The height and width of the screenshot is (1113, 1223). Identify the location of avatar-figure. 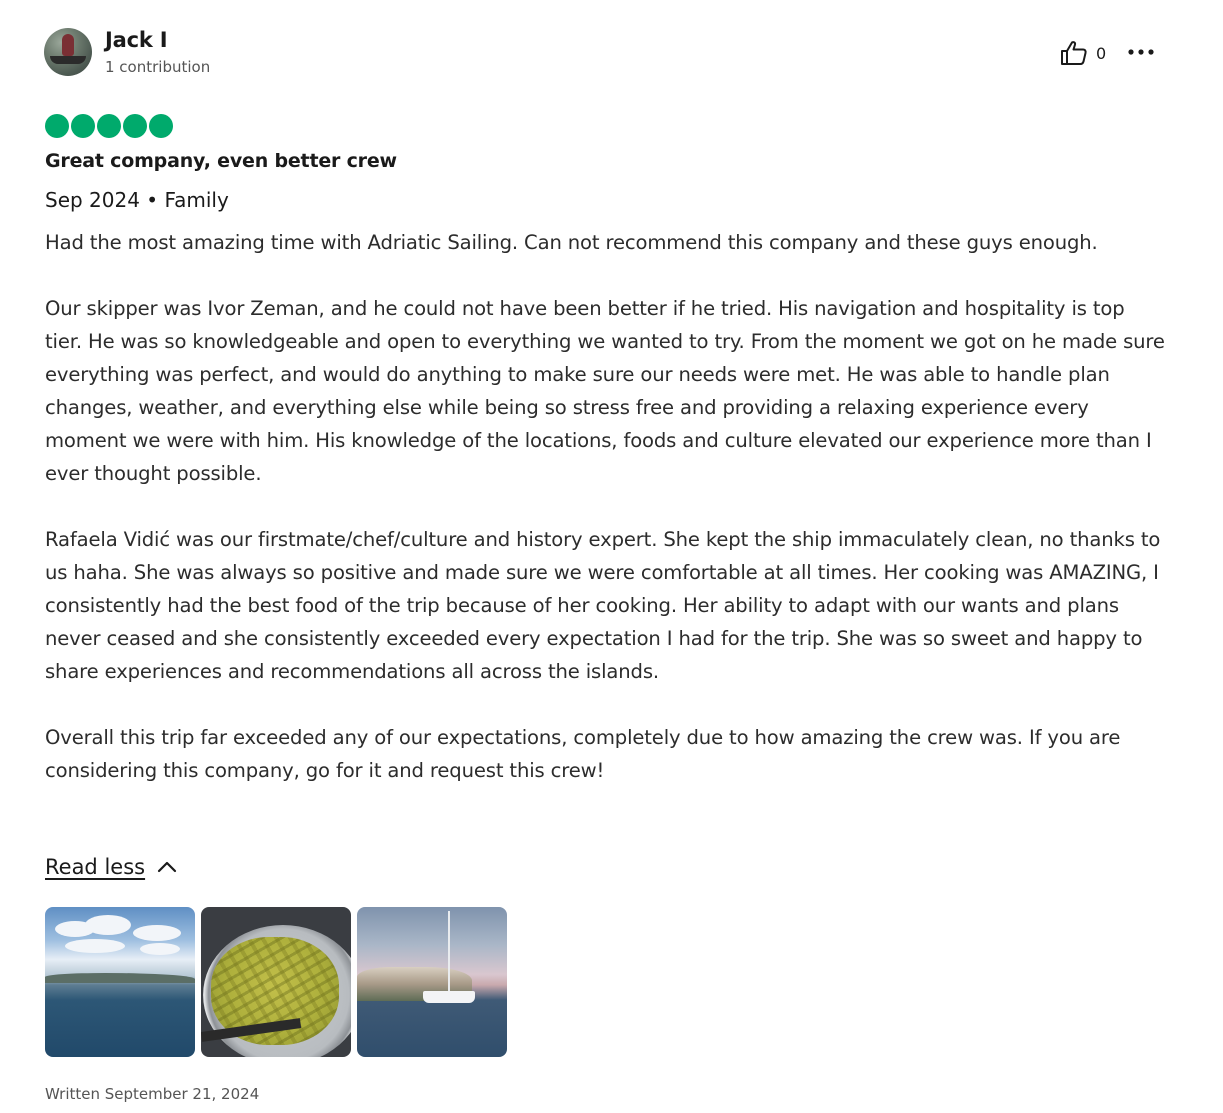
(68, 45).